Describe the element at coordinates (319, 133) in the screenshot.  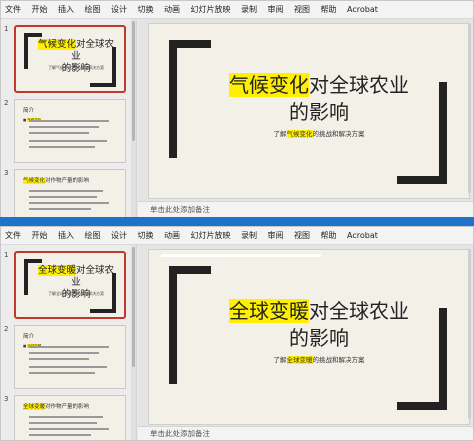
I see `slide-subtitle: 了解气候变化的挑战和解决方案` at that location.